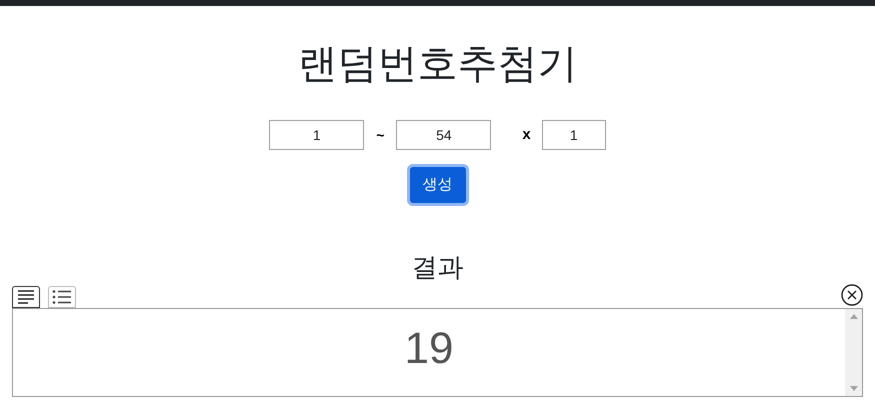  What do you see at coordinates (437, 185) in the screenshot?
I see `generate-button: 생성` at bounding box center [437, 185].